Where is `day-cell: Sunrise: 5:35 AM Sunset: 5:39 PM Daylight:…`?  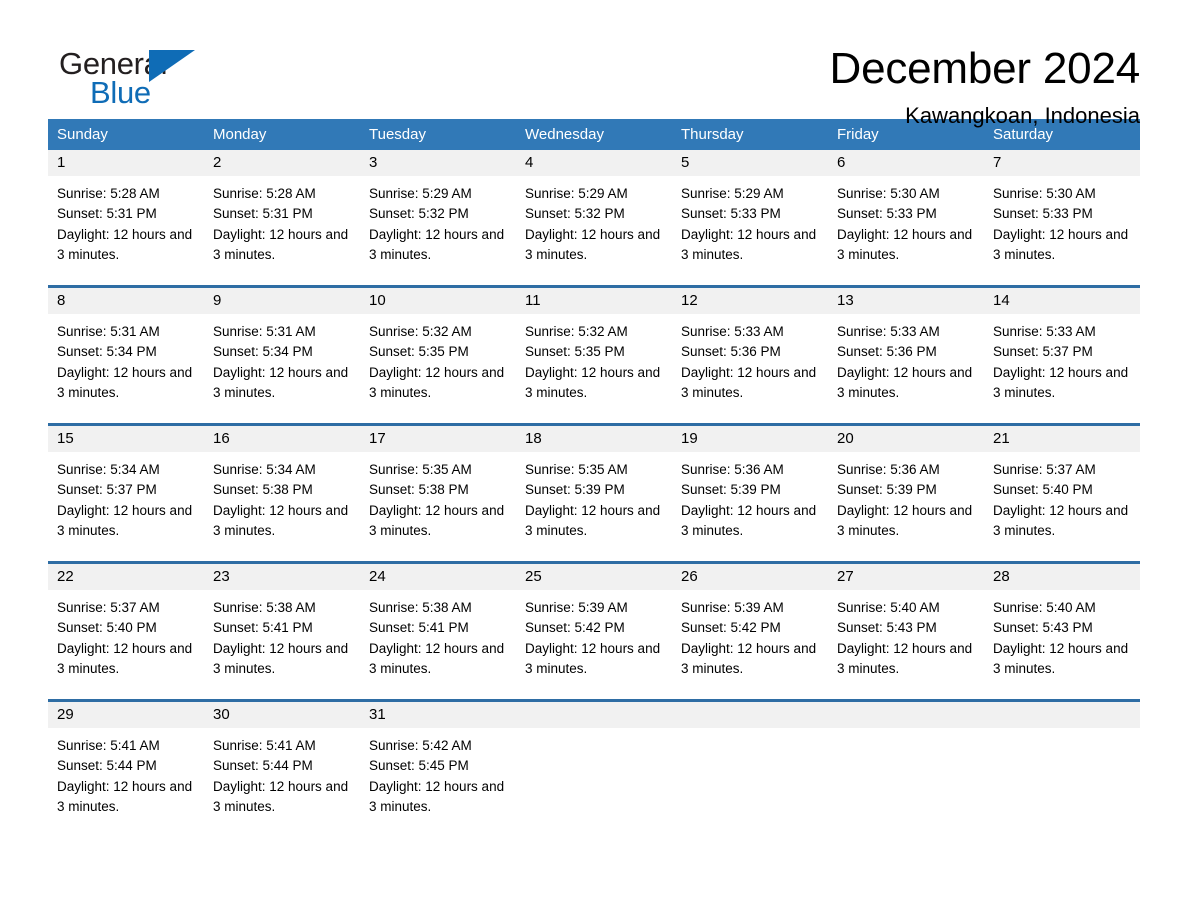 day-cell: Sunrise: 5:35 AM Sunset: 5:39 PM Daylight:… is located at coordinates (594, 506).